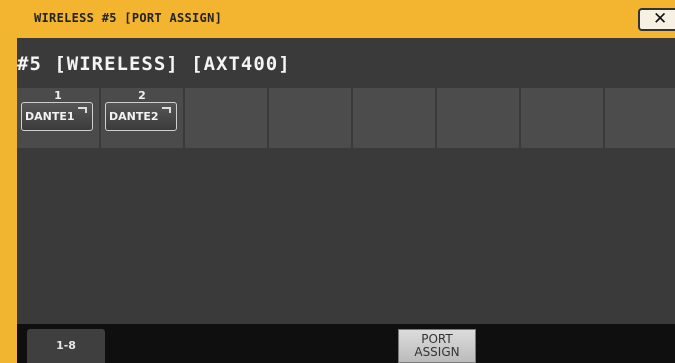 Image resolution: width=675 pixels, height=363 pixels. What do you see at coordinates (50, 116) in the screenshot?
I see `port-button-label: DANTE1` at bounding box center [50, 116].